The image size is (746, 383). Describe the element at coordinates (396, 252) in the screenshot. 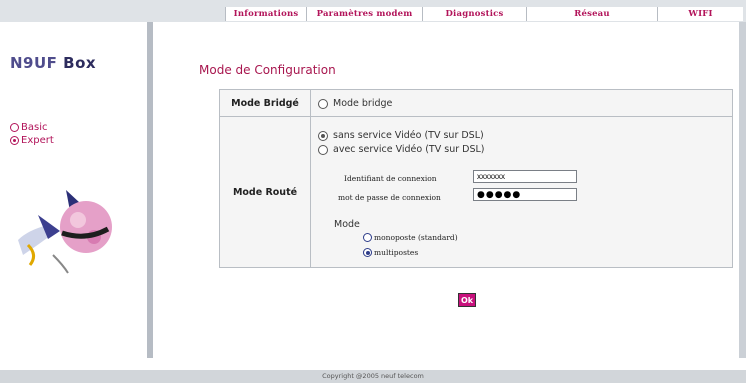

I see `multi-label: multipostes` at that location.